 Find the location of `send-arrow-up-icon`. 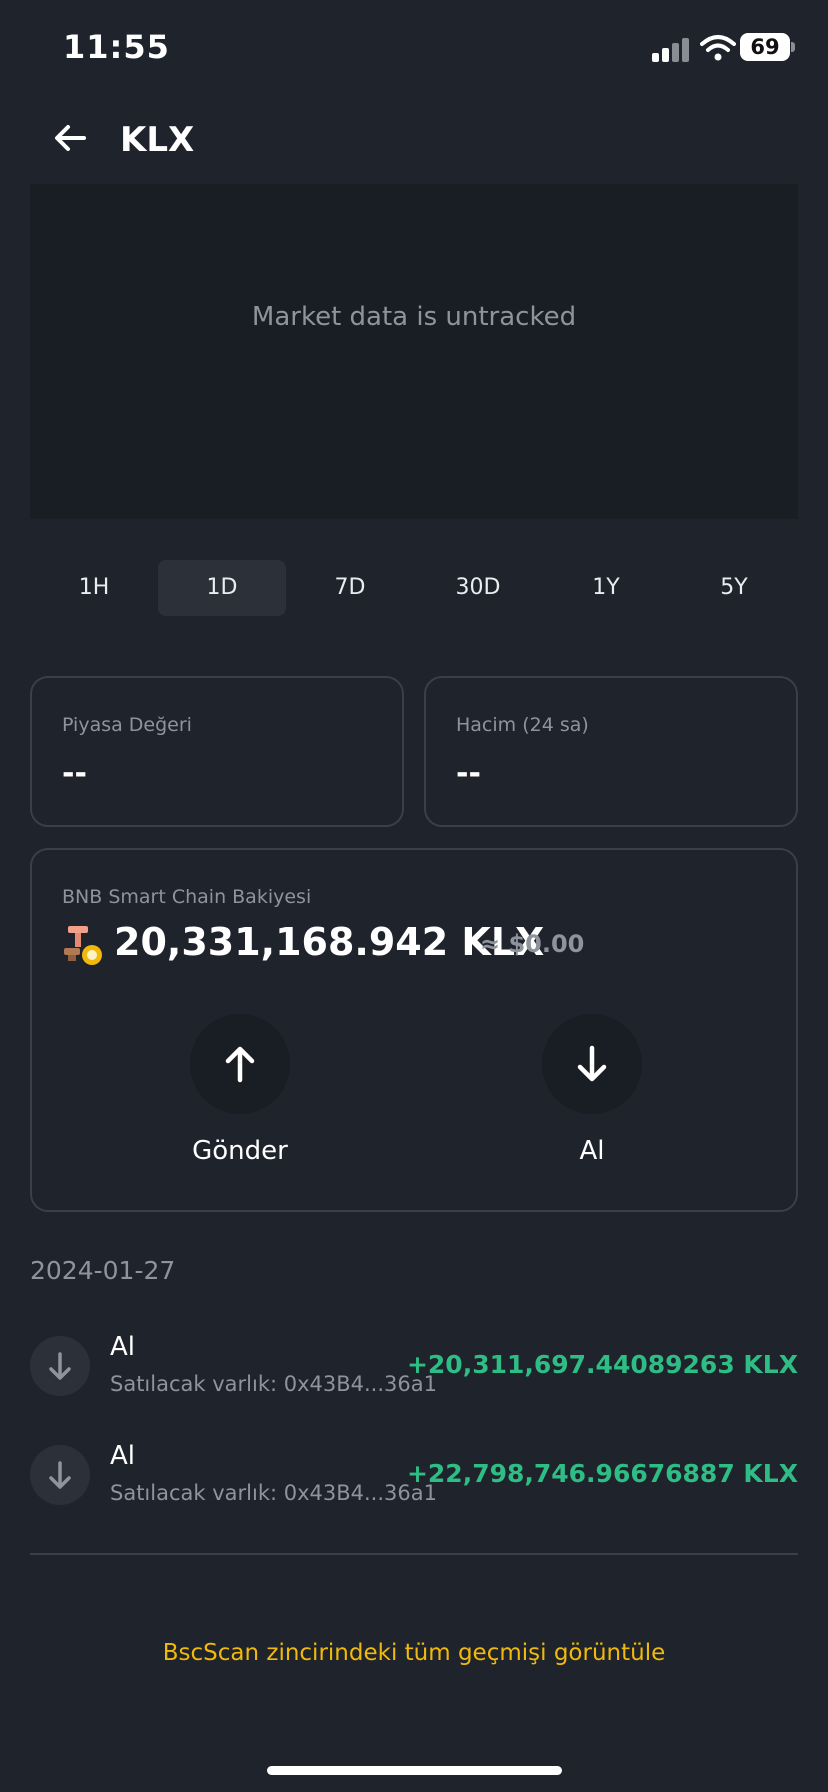

send-arrow-up-icon is located at coordinates (240, 1064).